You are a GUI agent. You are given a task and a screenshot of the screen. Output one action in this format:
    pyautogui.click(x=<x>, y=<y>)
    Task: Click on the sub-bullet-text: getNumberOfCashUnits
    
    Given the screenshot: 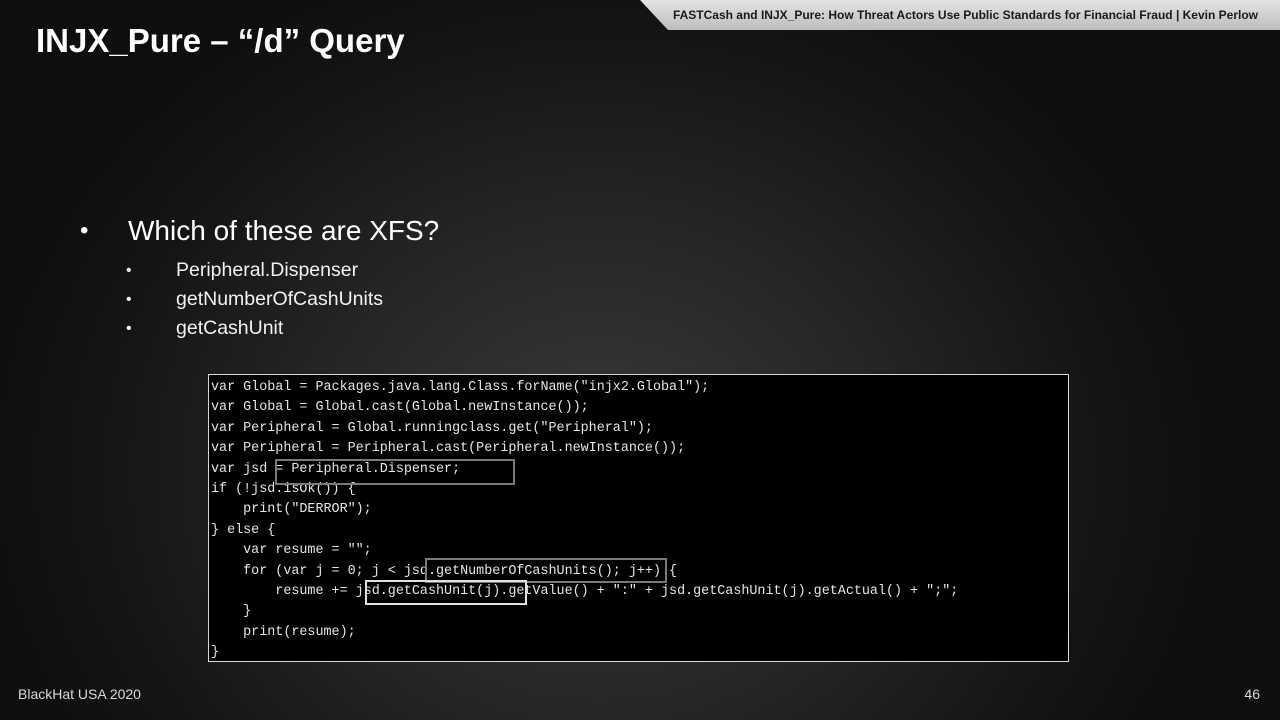 What is the action you would take?
    pyautogui.click(x=279, y=299)
    